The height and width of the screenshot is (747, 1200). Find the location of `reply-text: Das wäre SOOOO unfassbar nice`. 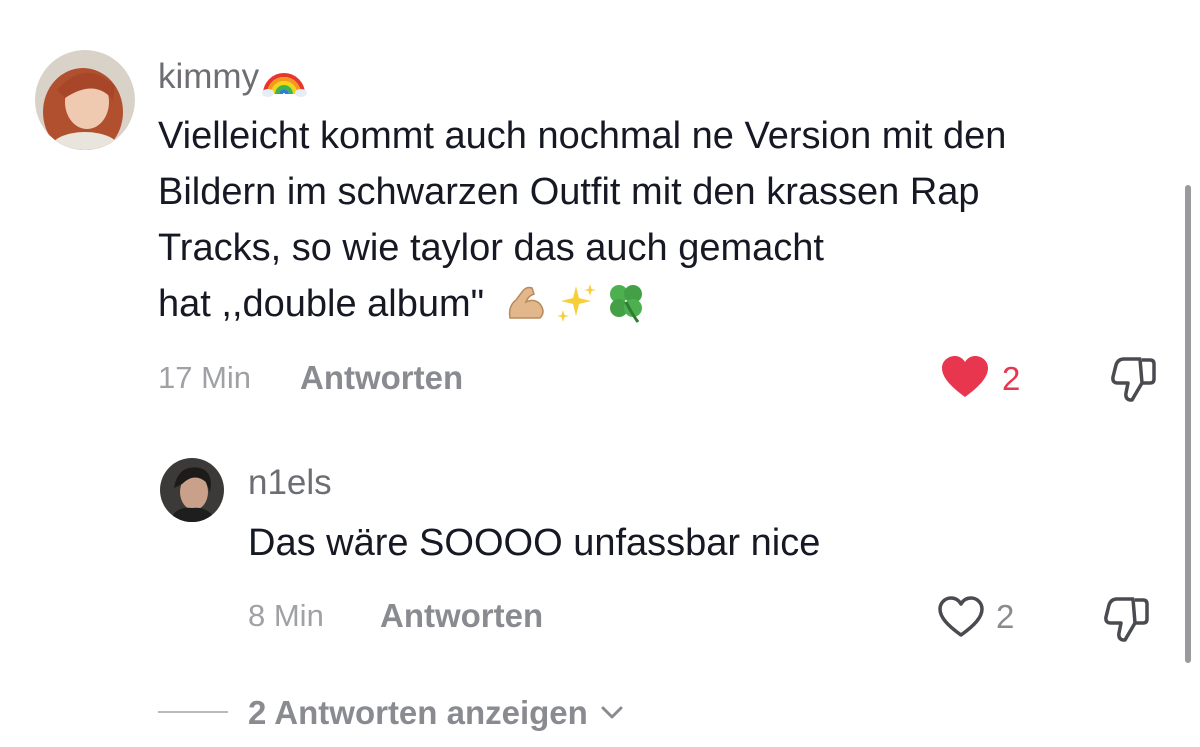

reply-text: Das wäre SOOOO unfassbar nice is located at coordinates (534, 543).